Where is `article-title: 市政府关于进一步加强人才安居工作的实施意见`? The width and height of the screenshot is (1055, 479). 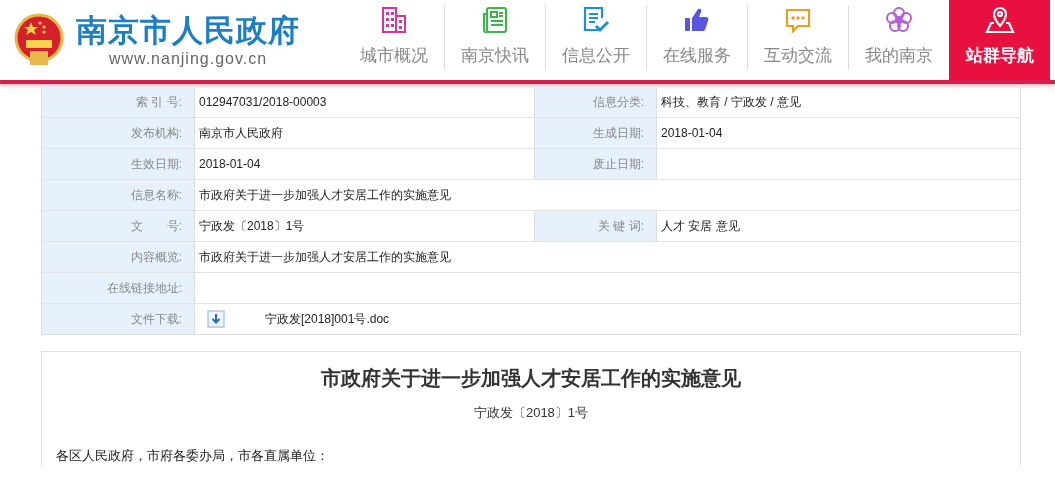
article-title: 市政府关于进一步加强人才安居工作的实施意见 is located at coordinates (531, 378).